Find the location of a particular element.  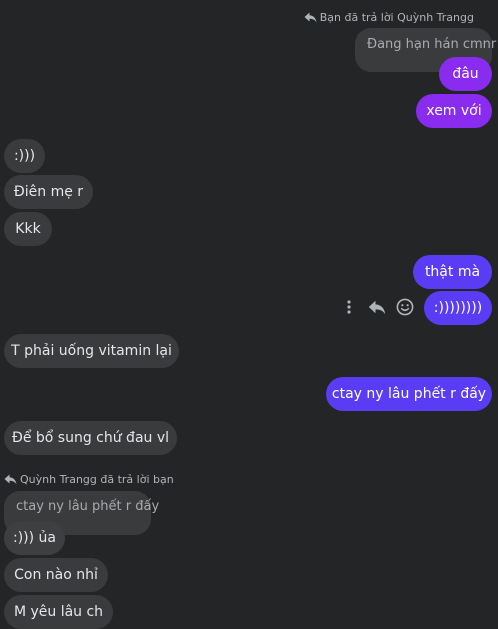

message-text: Điên mẹ r is located at coordinates (48, 192).